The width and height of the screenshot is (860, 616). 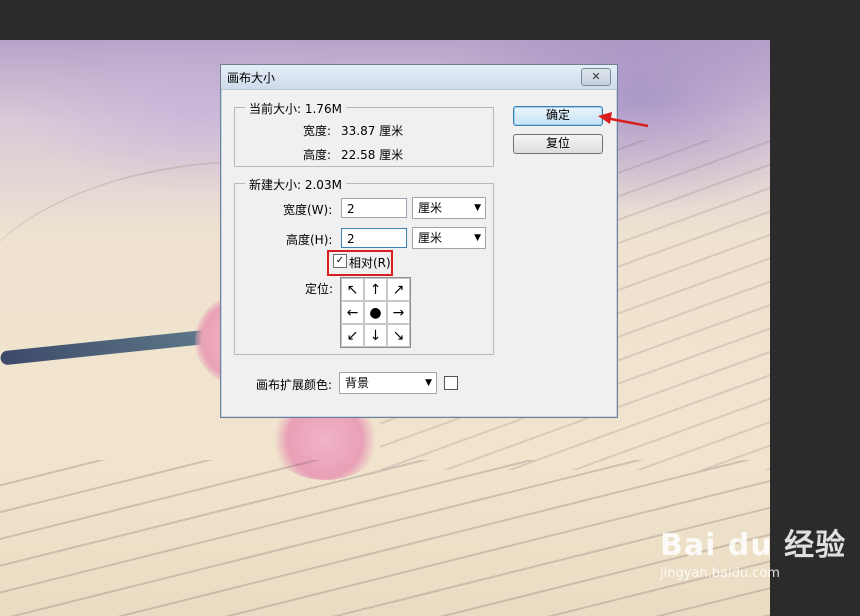 I want to click on width-input: 2, so click(x=374, y=208).